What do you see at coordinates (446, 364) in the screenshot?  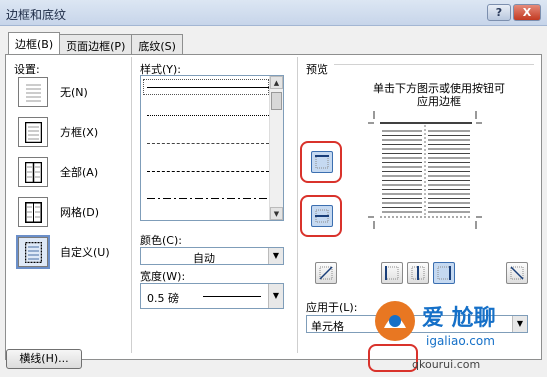 I see `watermark-footer: qkourui.com` at bounding box center [446, 364].